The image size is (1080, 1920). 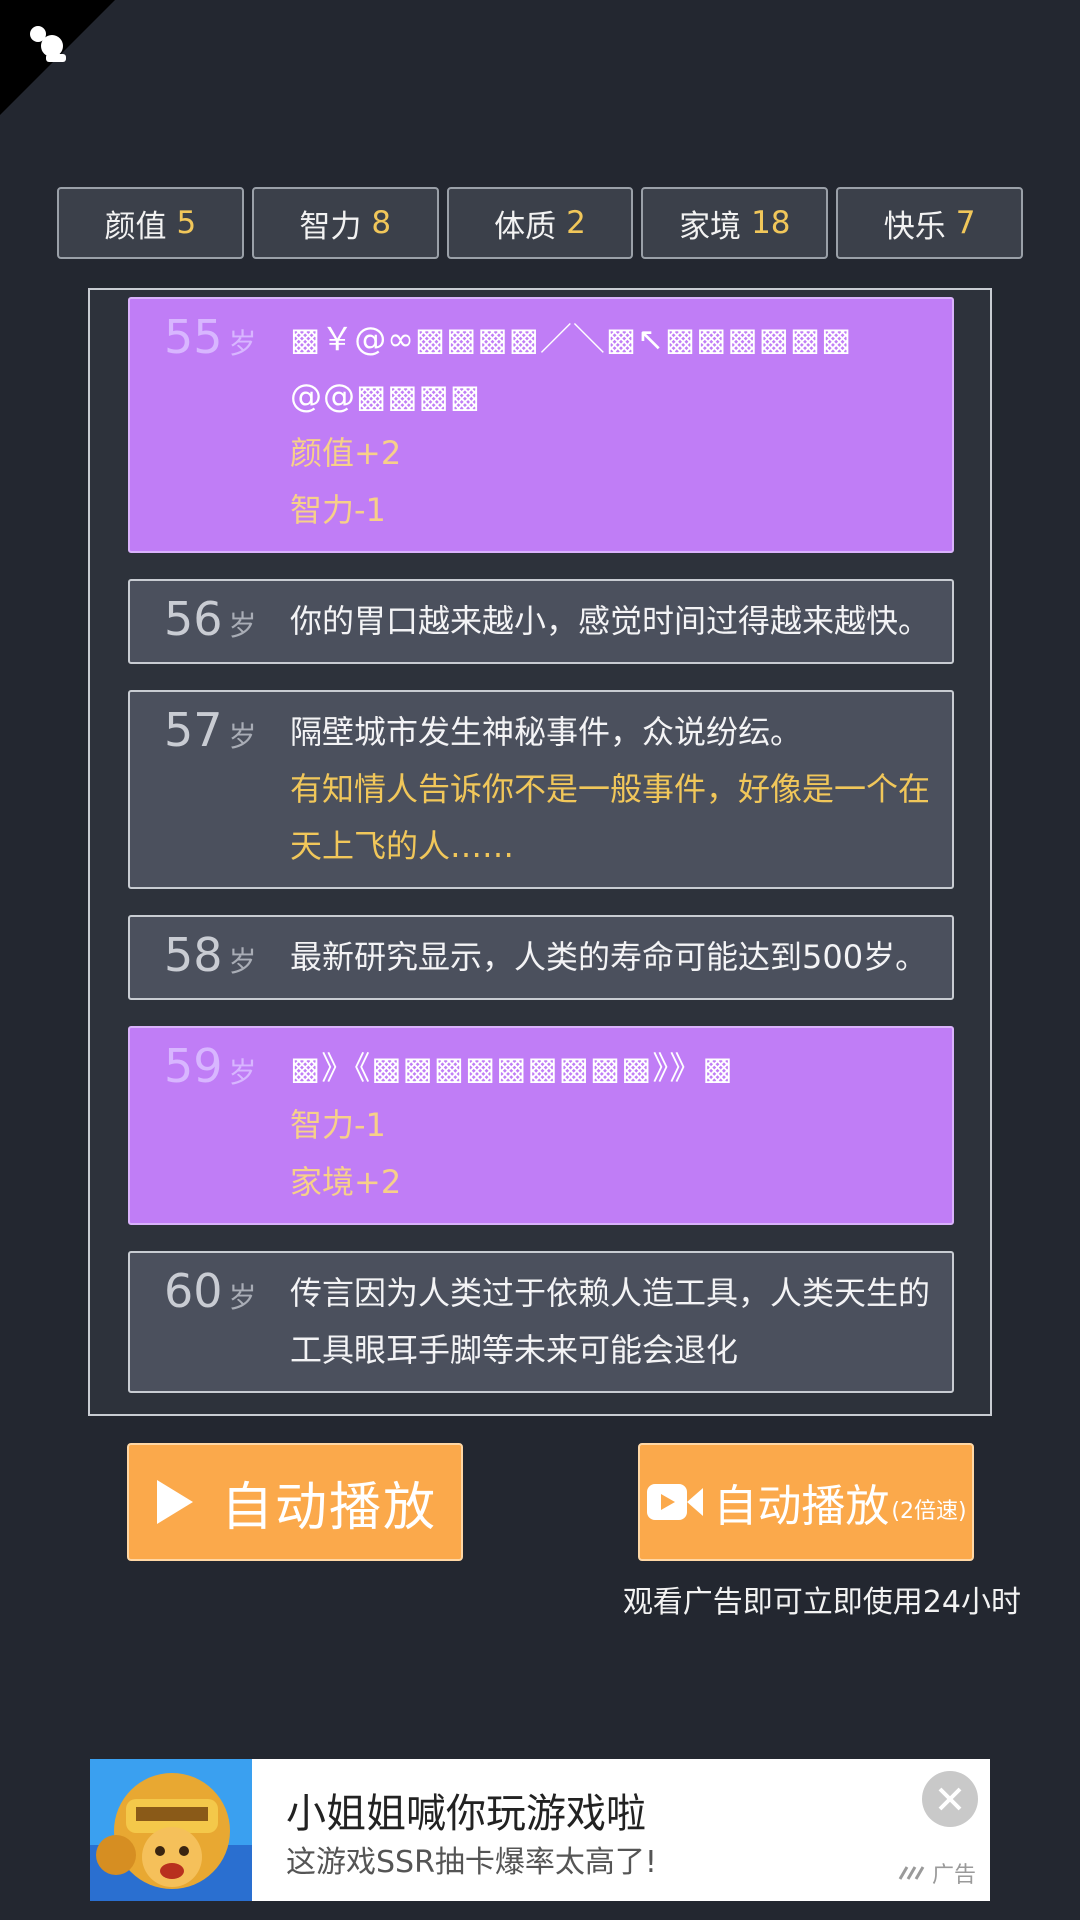 What do you see at coordinates (385, 396) in the screenshot?
I see `event-text: @@▩▩▩▩` at bounding box center [385, 396].